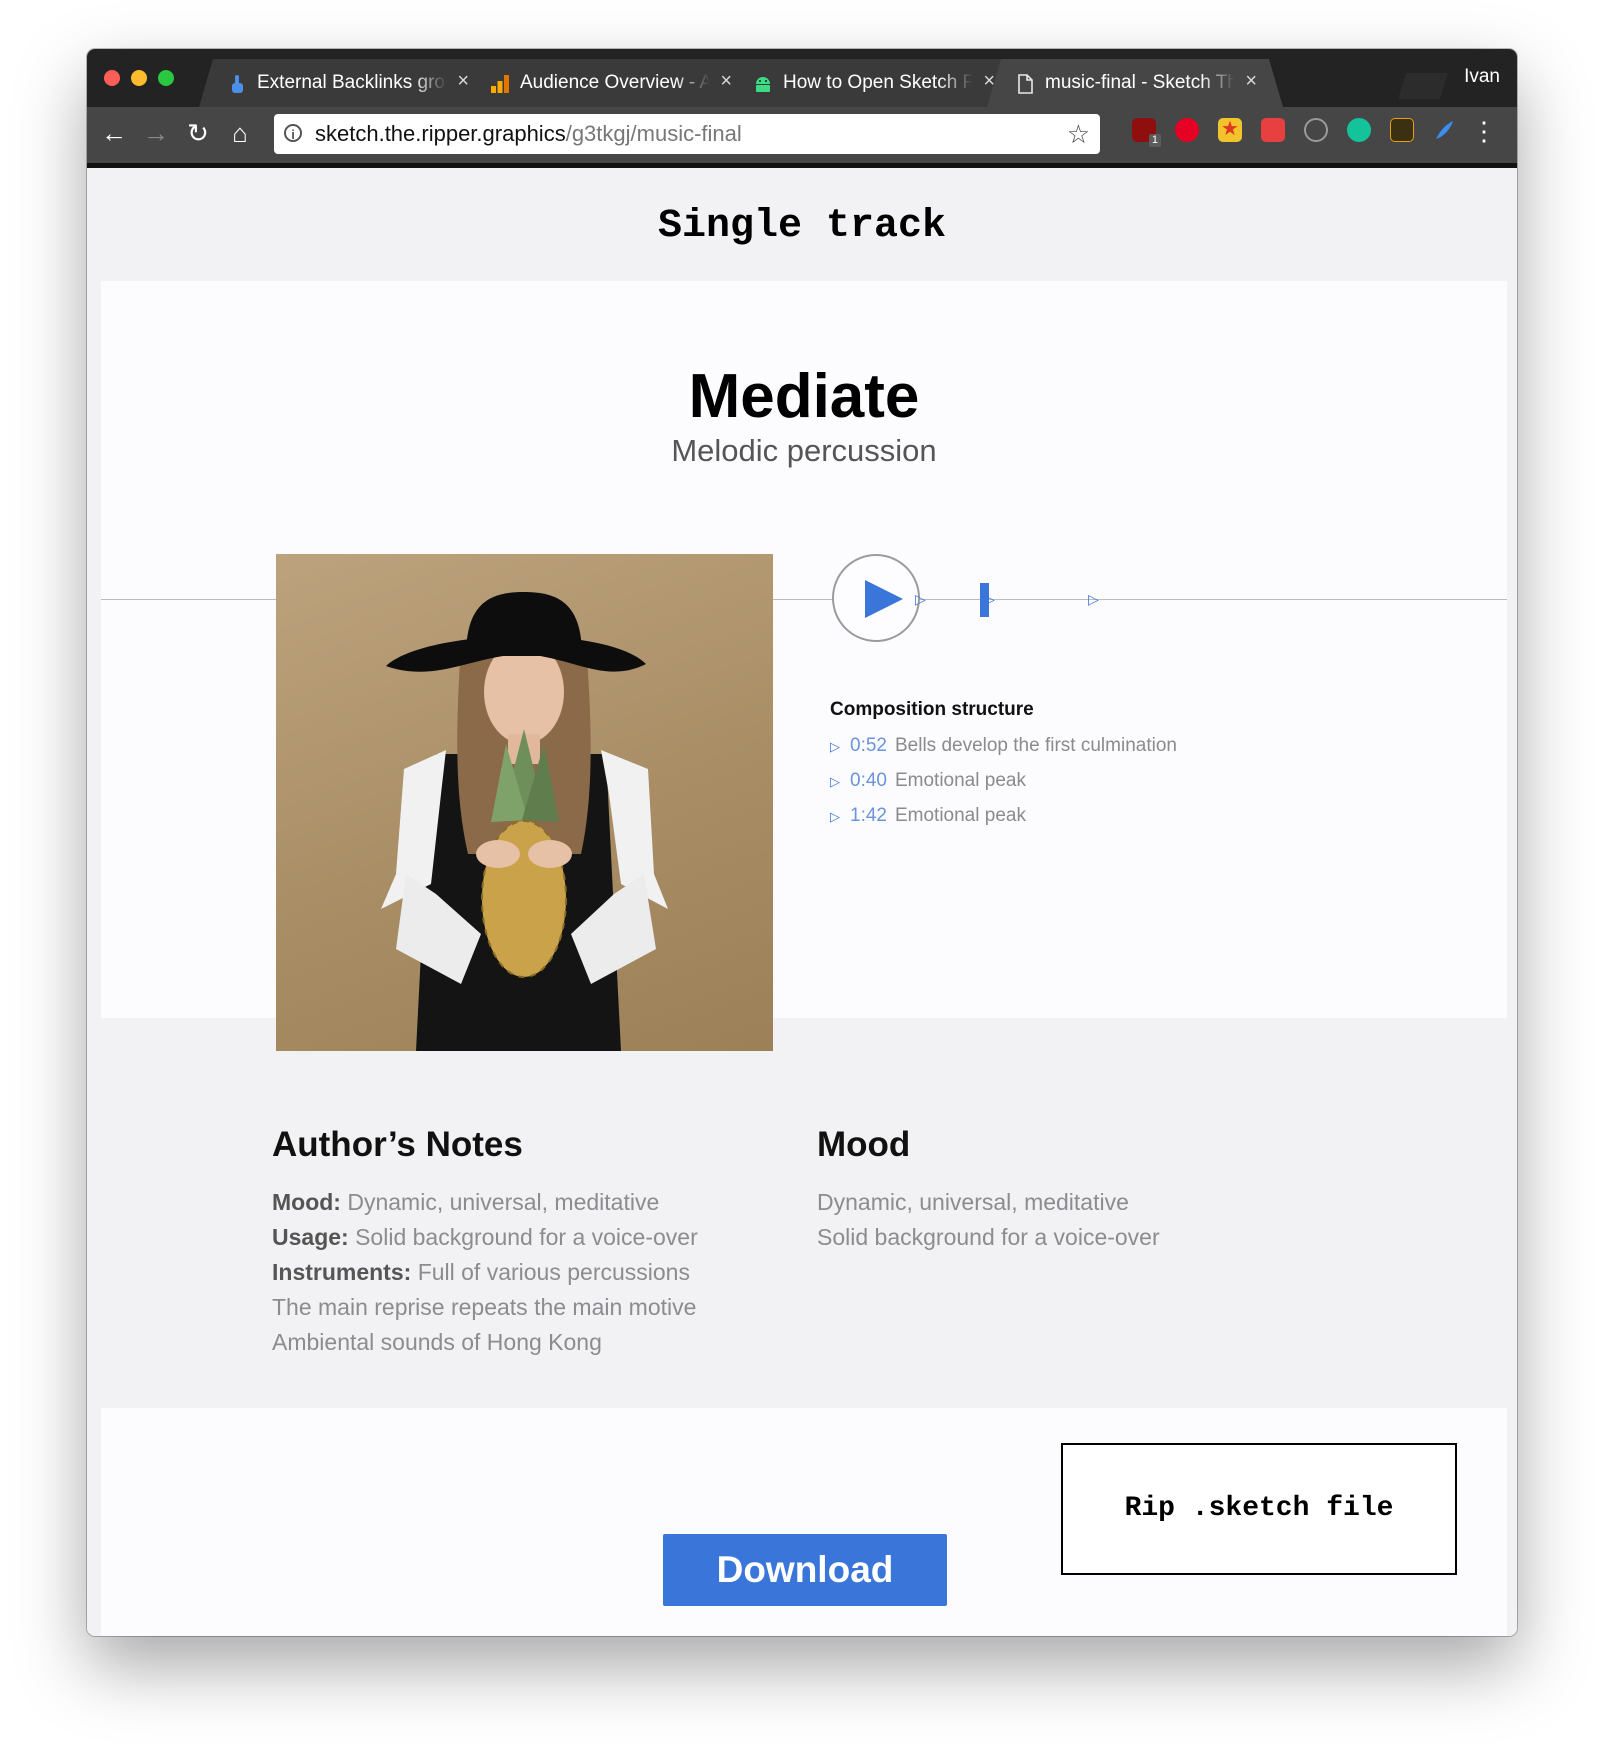 Image resolution: width=1600 pixels, height=1757 pixels. I want to click on composition-item: ▷ 1:42 Emotional peak, so click(1003, 819).